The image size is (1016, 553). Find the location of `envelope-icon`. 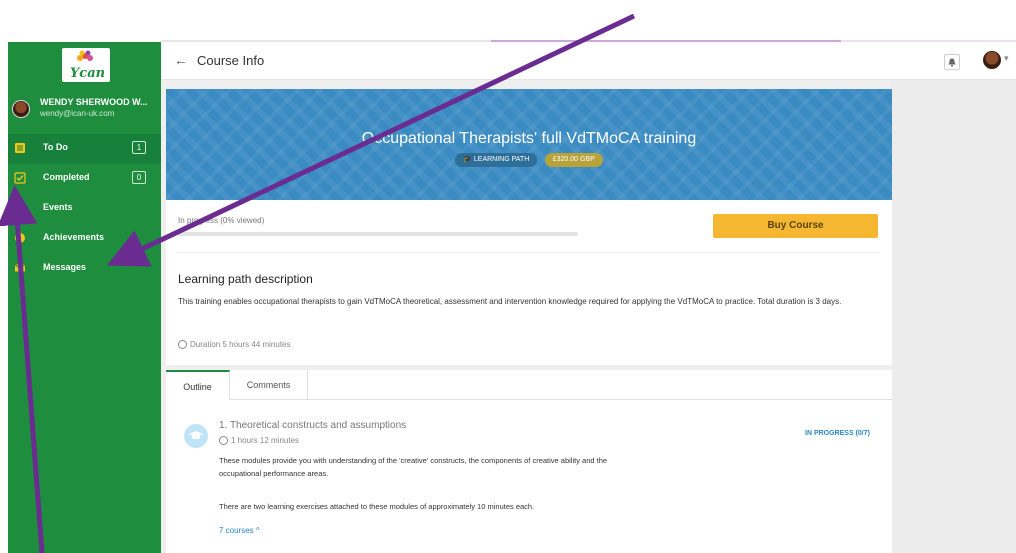

envelope-icon is located at coordinates (20, 268).